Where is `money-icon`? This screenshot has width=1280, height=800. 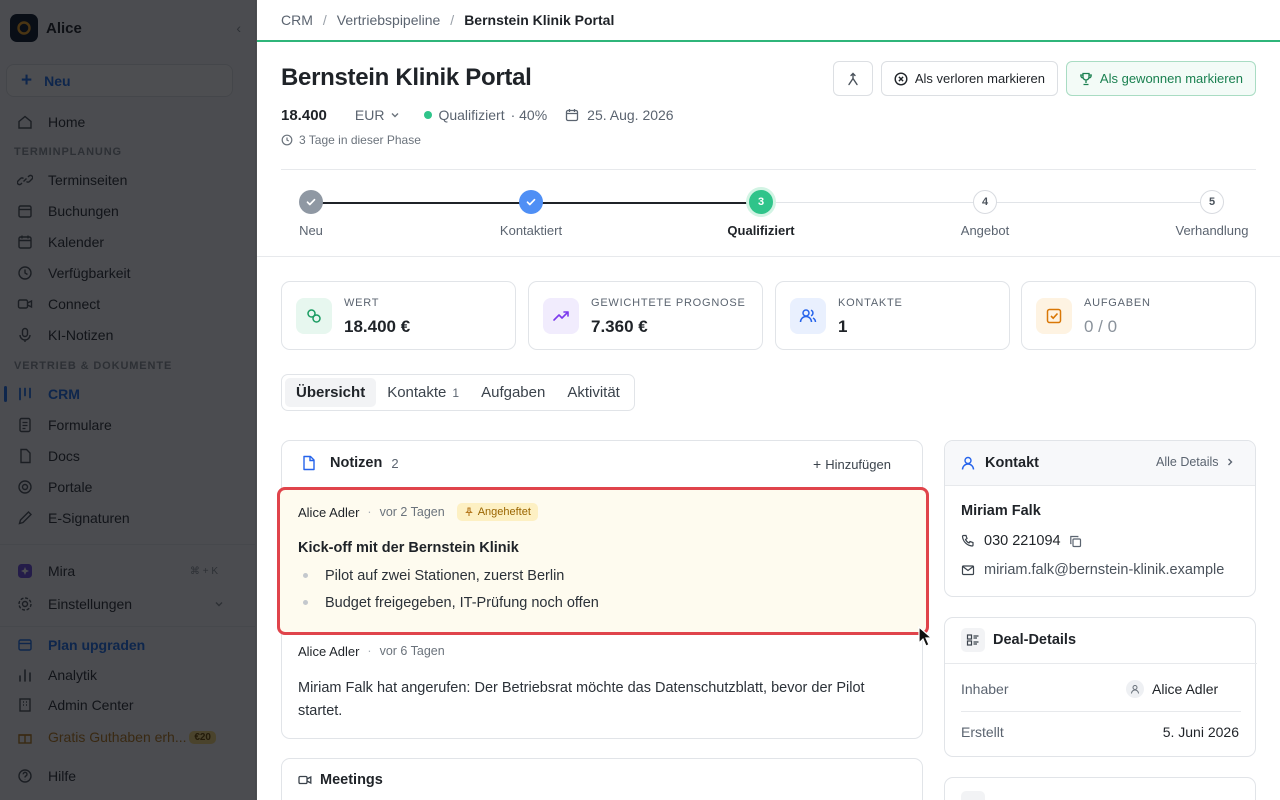 money-icon is located at coordinates (314, 316).